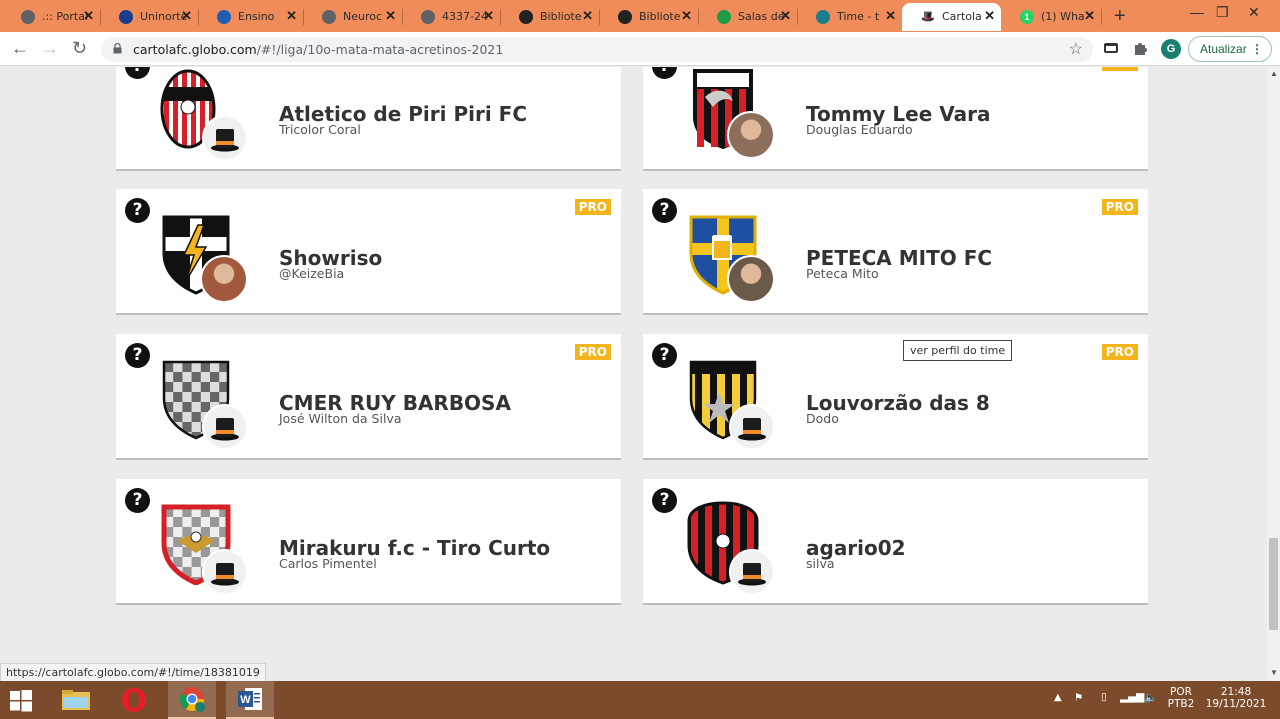 This screenshot has width=1280, height=719. What do you see at coordinates (451, 17) in the screenshot?
I see `browser-tab: 4337-24 ✕` at bounding box center [451, 17].